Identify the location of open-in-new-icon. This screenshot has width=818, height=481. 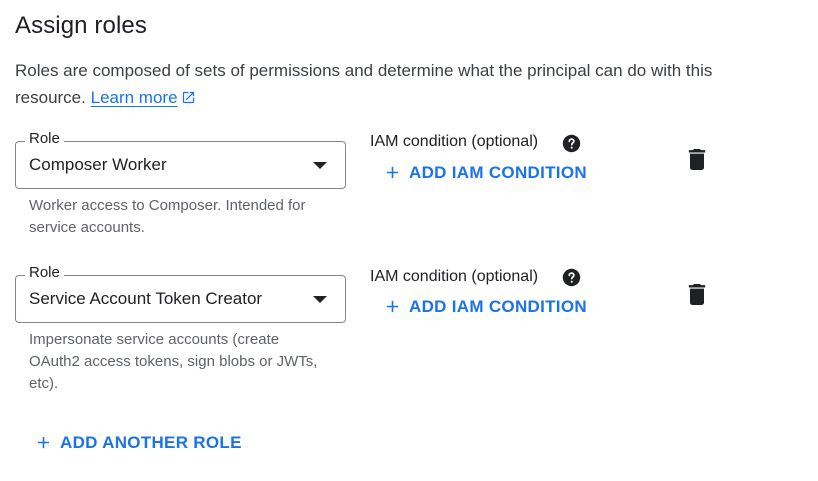
(188, 97).